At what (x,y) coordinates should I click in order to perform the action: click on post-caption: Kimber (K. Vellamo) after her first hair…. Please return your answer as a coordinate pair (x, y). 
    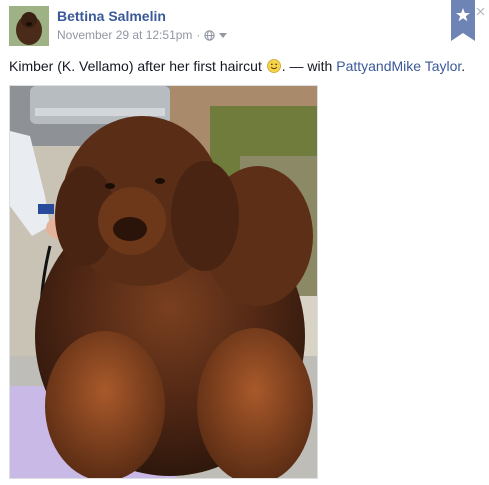
    Looking at the image, I should click on (245, 66).